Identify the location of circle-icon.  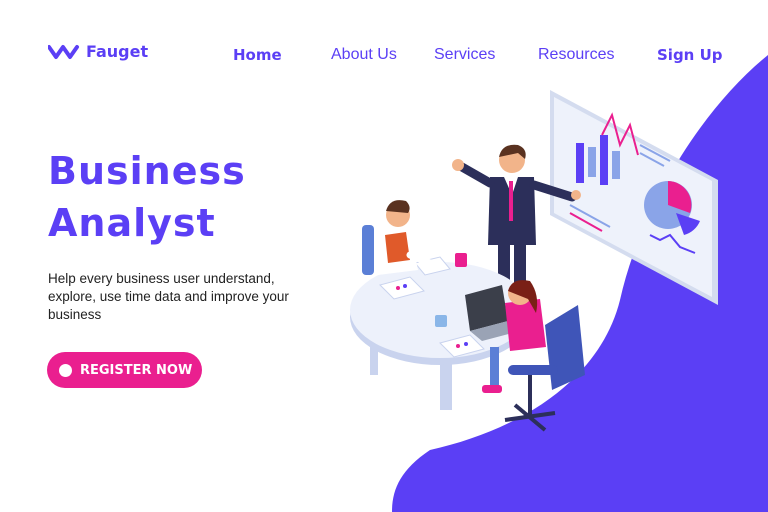
(65, 370).